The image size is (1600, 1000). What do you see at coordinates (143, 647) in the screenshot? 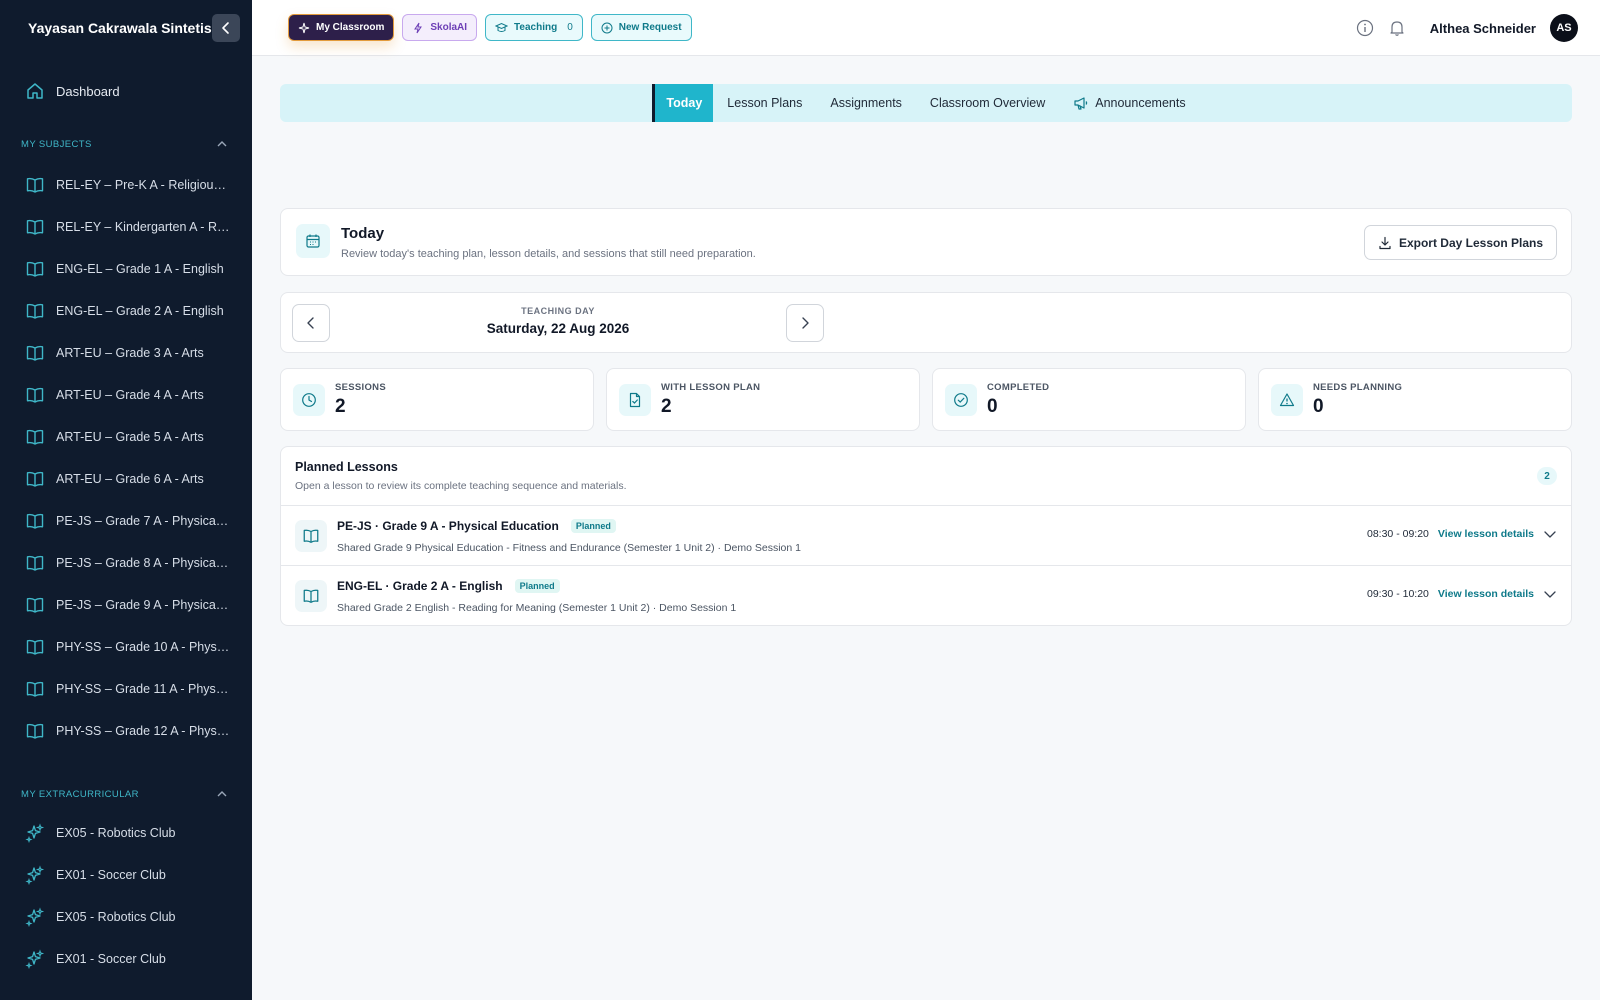
I see `sidebar-item-label: PHY-SS – Grade 10 A - Physics` at bounding box center [143, 647].